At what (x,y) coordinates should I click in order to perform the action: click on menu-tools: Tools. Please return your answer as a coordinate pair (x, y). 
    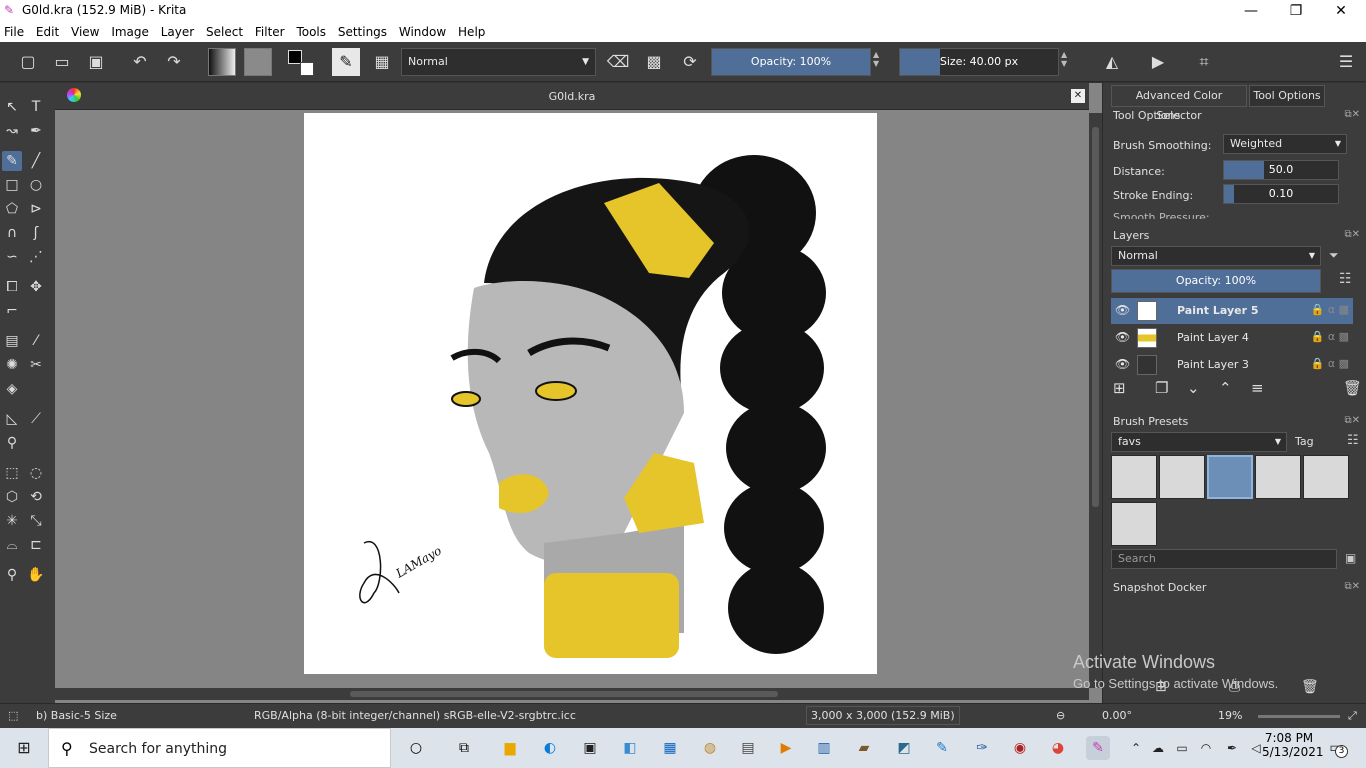
    Looking at the image, I should click on (311, 30).